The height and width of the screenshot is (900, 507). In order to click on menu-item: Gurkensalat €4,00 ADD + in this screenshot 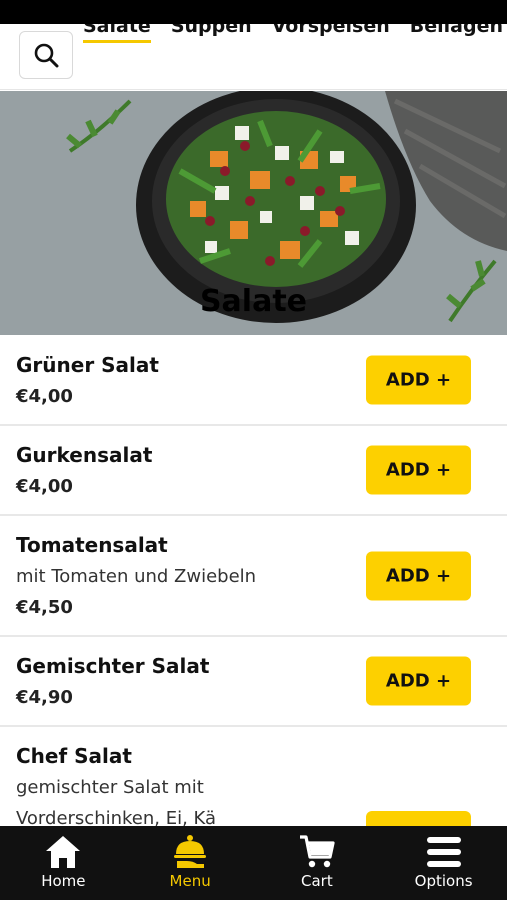, I will do `click(253, 471)`.